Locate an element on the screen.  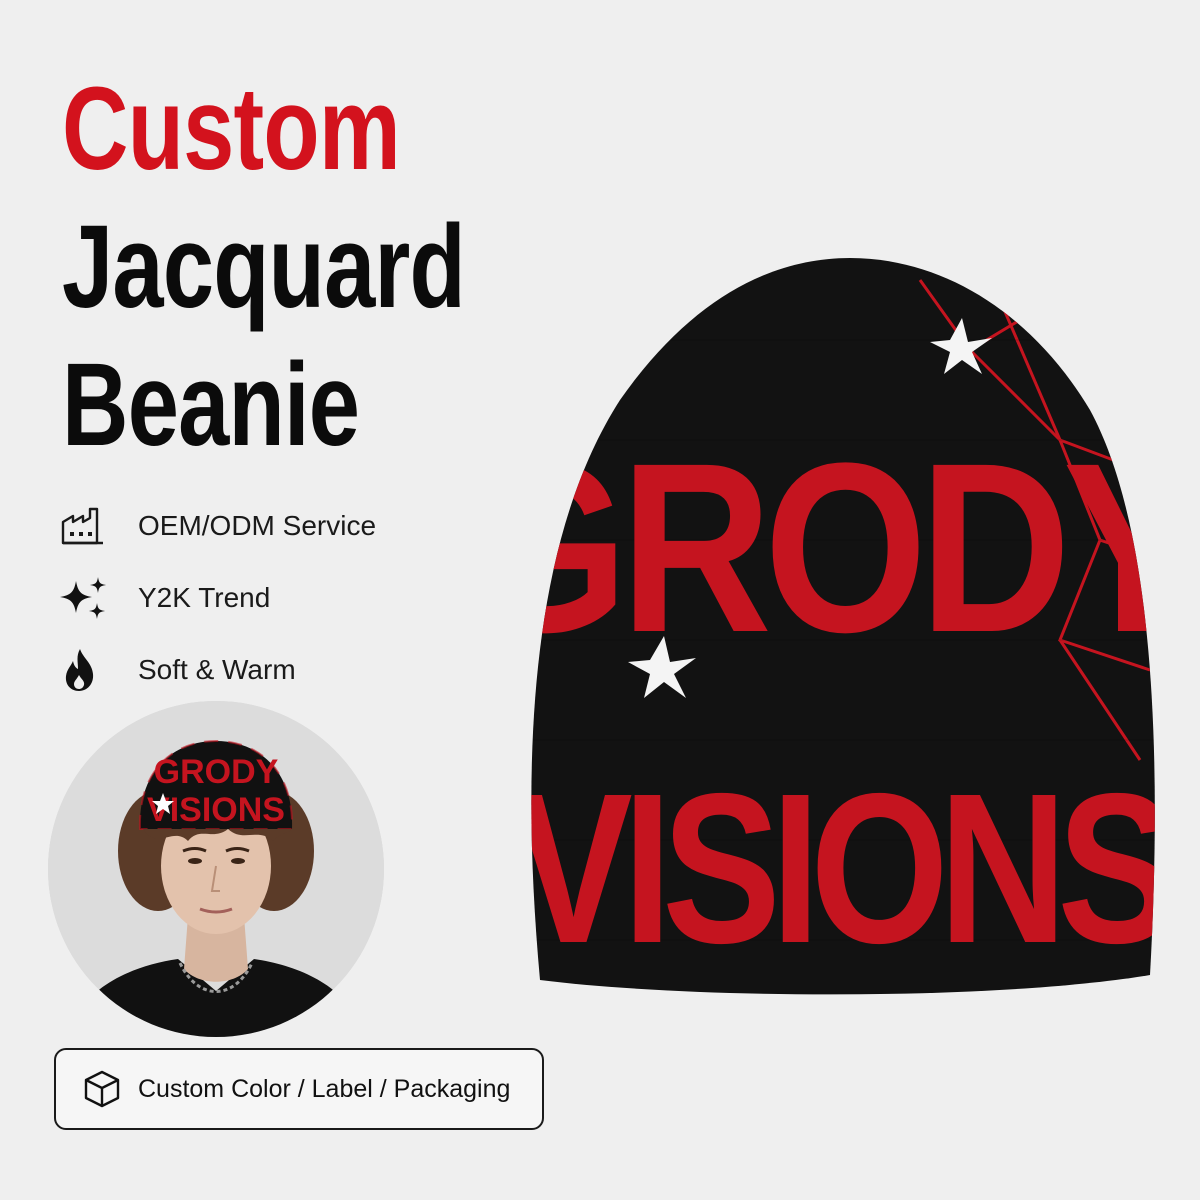
beanie-pattern-bottom: VISIONS is located at coordinates (842, 868).